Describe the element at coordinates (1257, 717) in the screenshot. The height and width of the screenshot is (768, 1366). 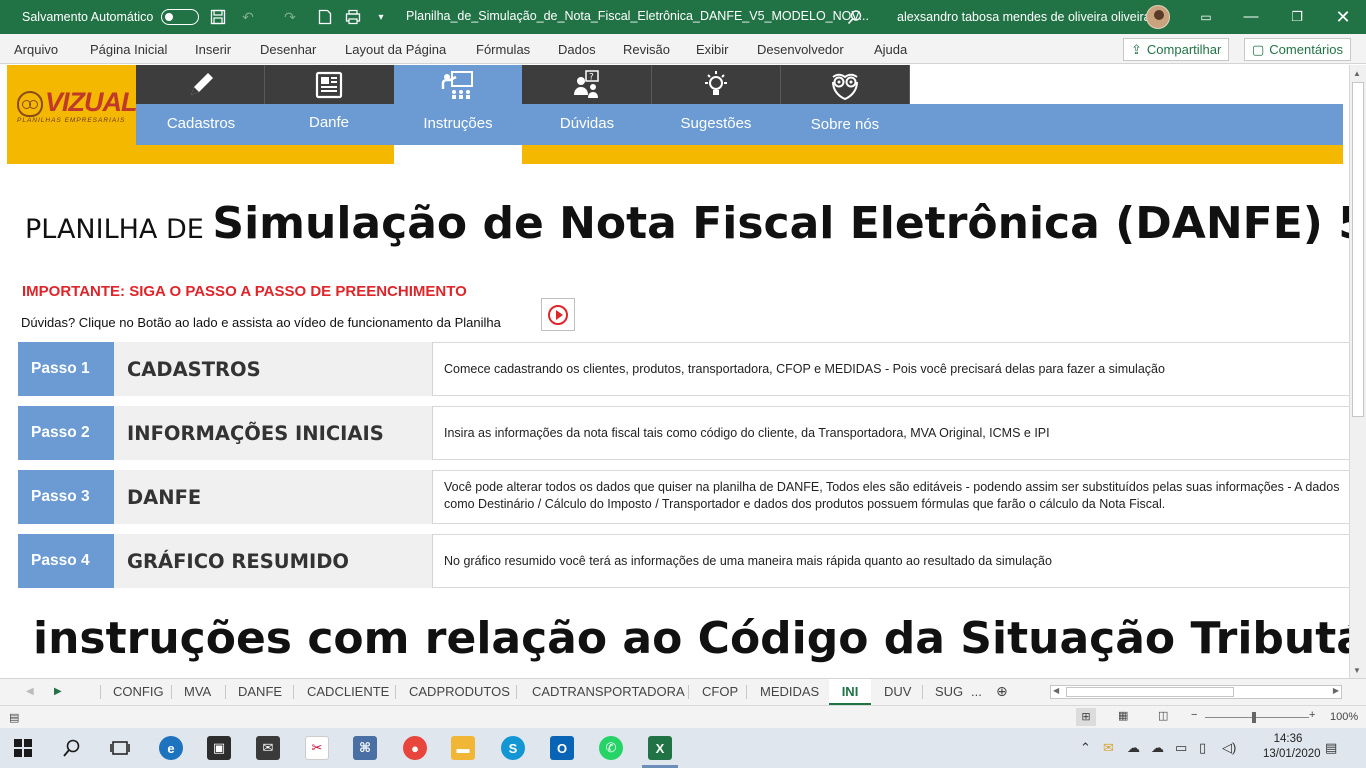
I see `zoom-slider` at that location.